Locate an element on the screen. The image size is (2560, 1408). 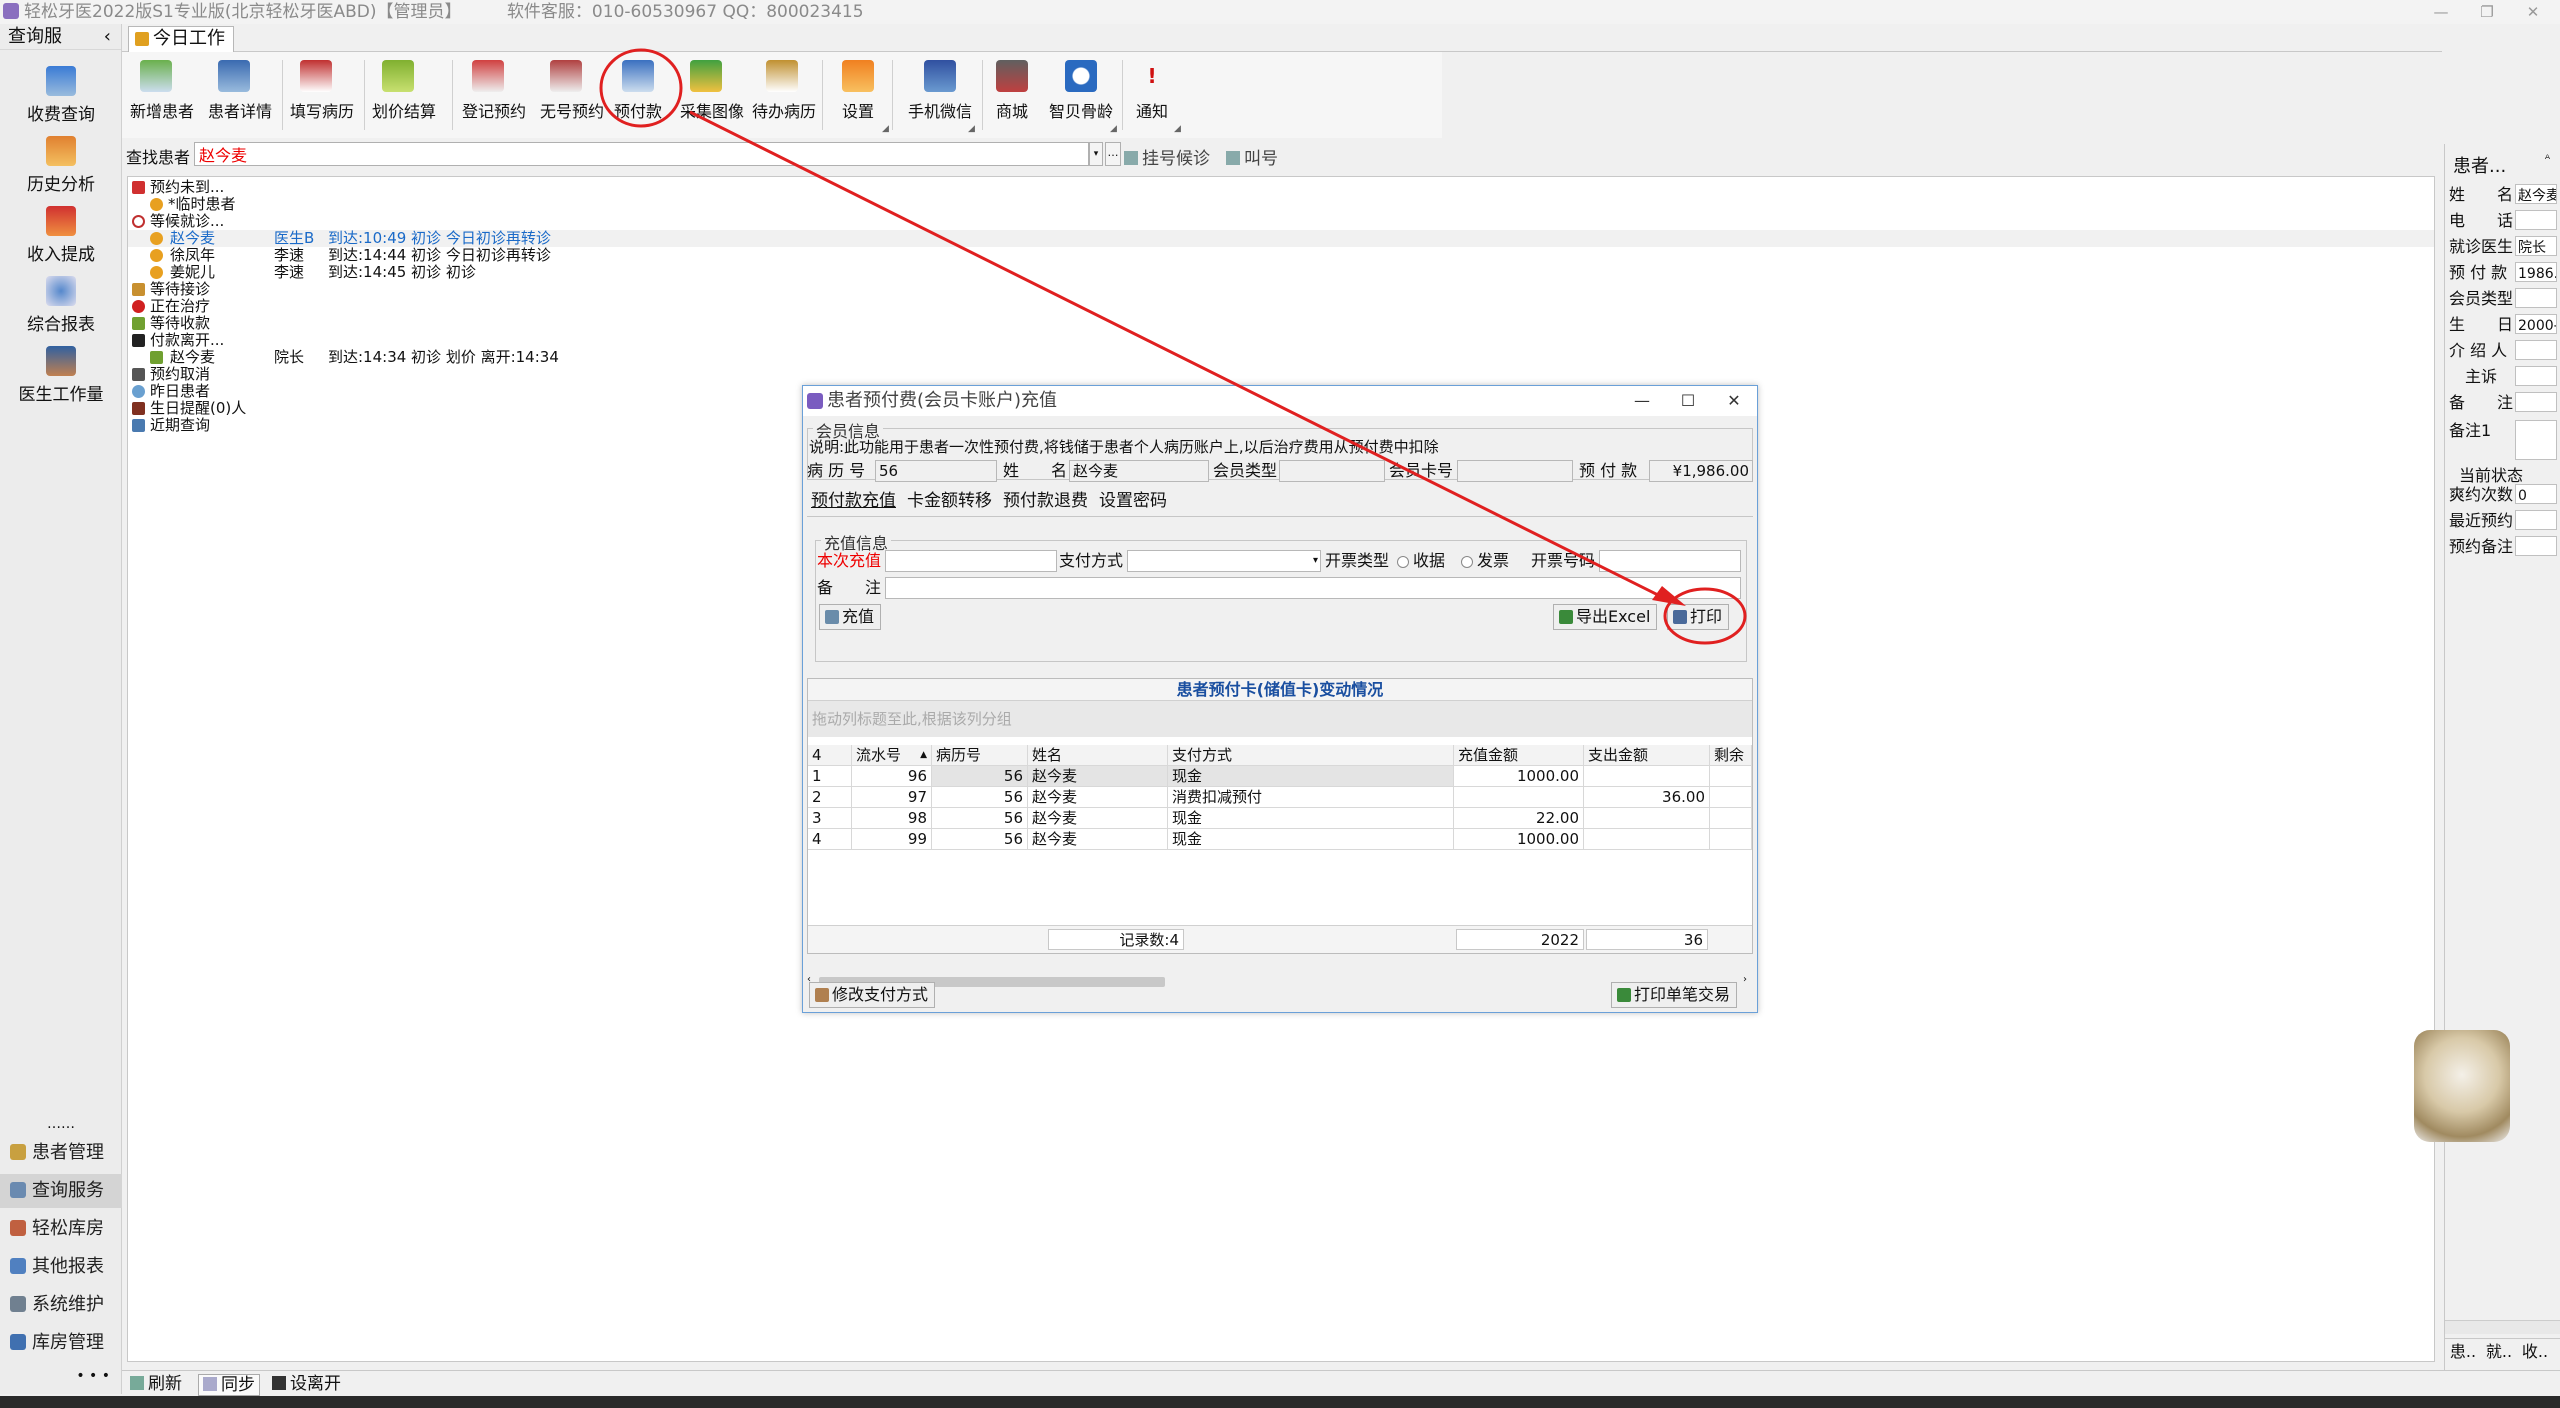
highlight-circle-prepay is located at coordinates (641, 88).